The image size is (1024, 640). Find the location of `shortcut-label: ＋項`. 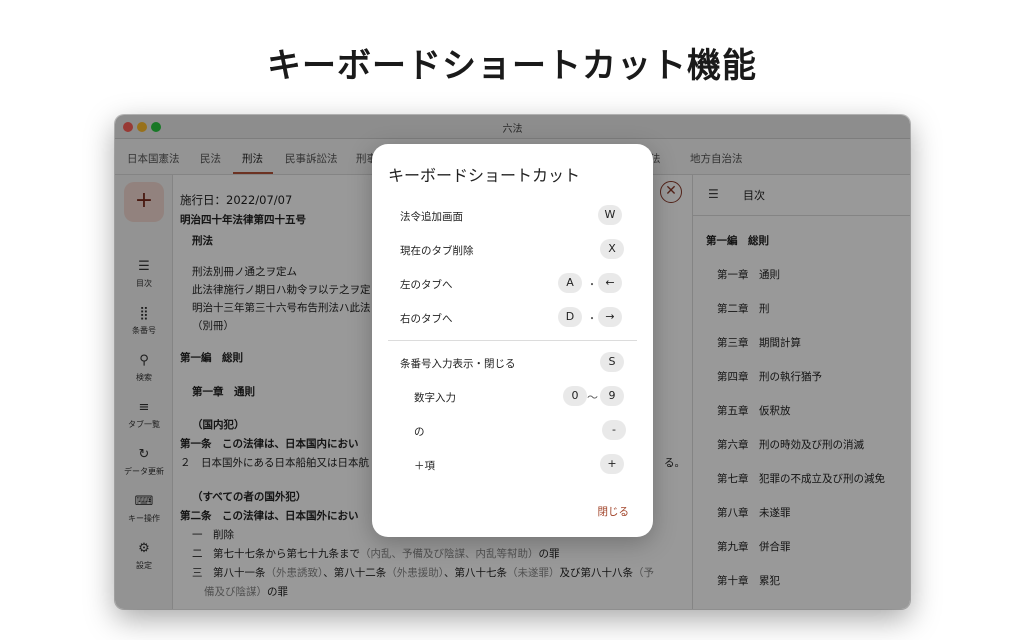

shortcut-label: ＋項 is located at coordinates (424, 466).